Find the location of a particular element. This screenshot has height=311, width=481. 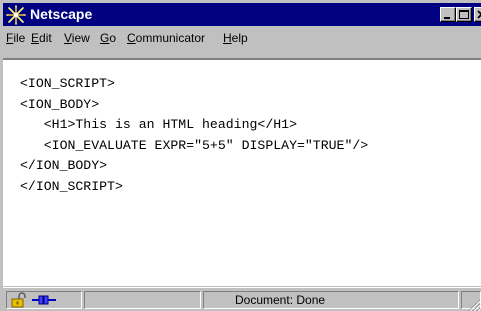

code-line: <ION_BODY> is located at coordinates (60, 104).